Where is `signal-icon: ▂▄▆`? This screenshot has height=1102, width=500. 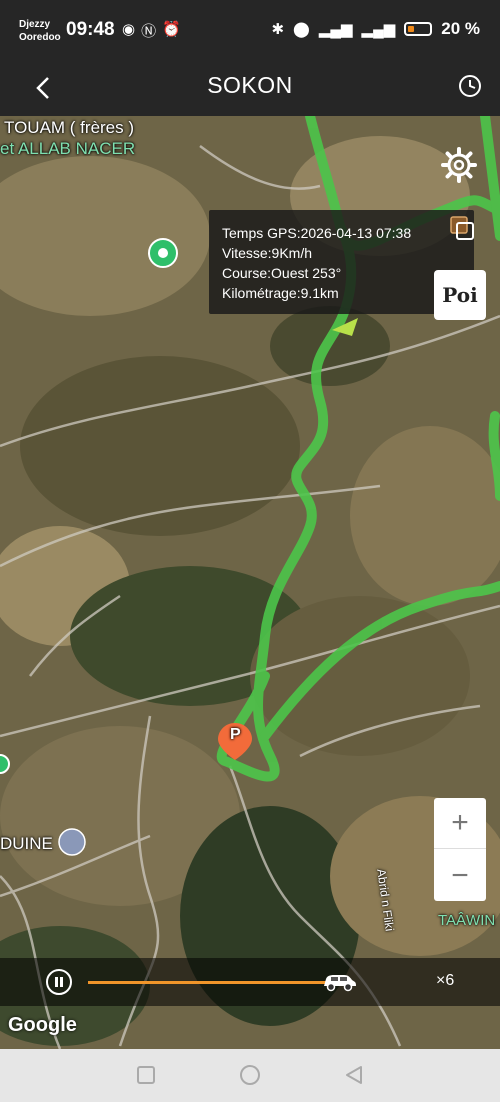 signal-icon: ▂▄▆ is located at coordinates (378, 29).